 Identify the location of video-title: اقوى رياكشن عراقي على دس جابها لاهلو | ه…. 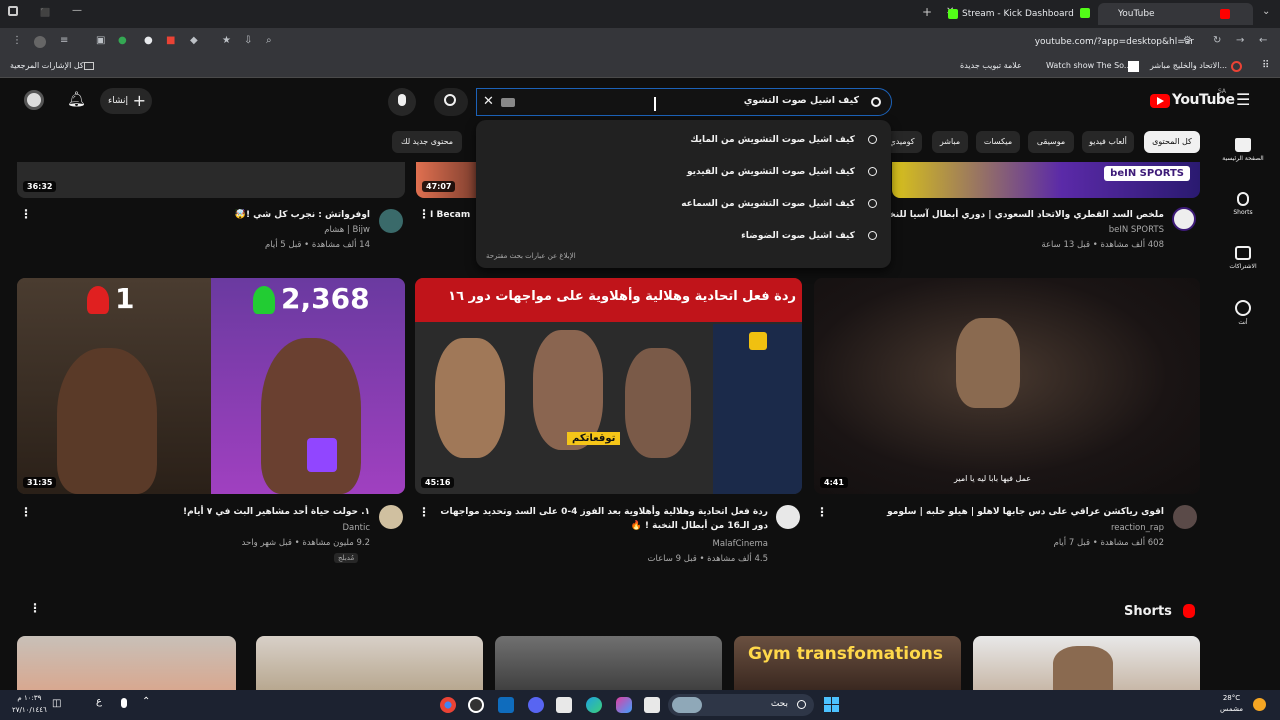
(1001, 512).